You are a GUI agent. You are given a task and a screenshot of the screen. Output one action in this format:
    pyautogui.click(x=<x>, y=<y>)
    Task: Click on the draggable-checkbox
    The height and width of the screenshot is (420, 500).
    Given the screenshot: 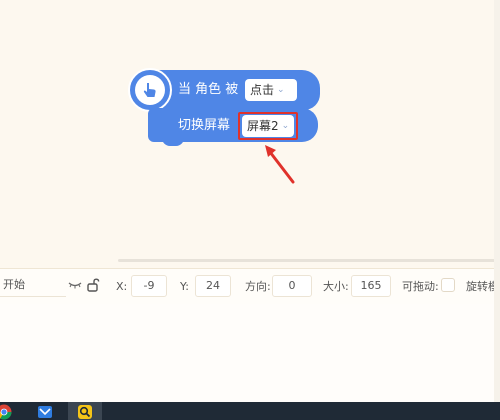 What is the action you would take?
    pyautogui.click(x=448, y=285)
    